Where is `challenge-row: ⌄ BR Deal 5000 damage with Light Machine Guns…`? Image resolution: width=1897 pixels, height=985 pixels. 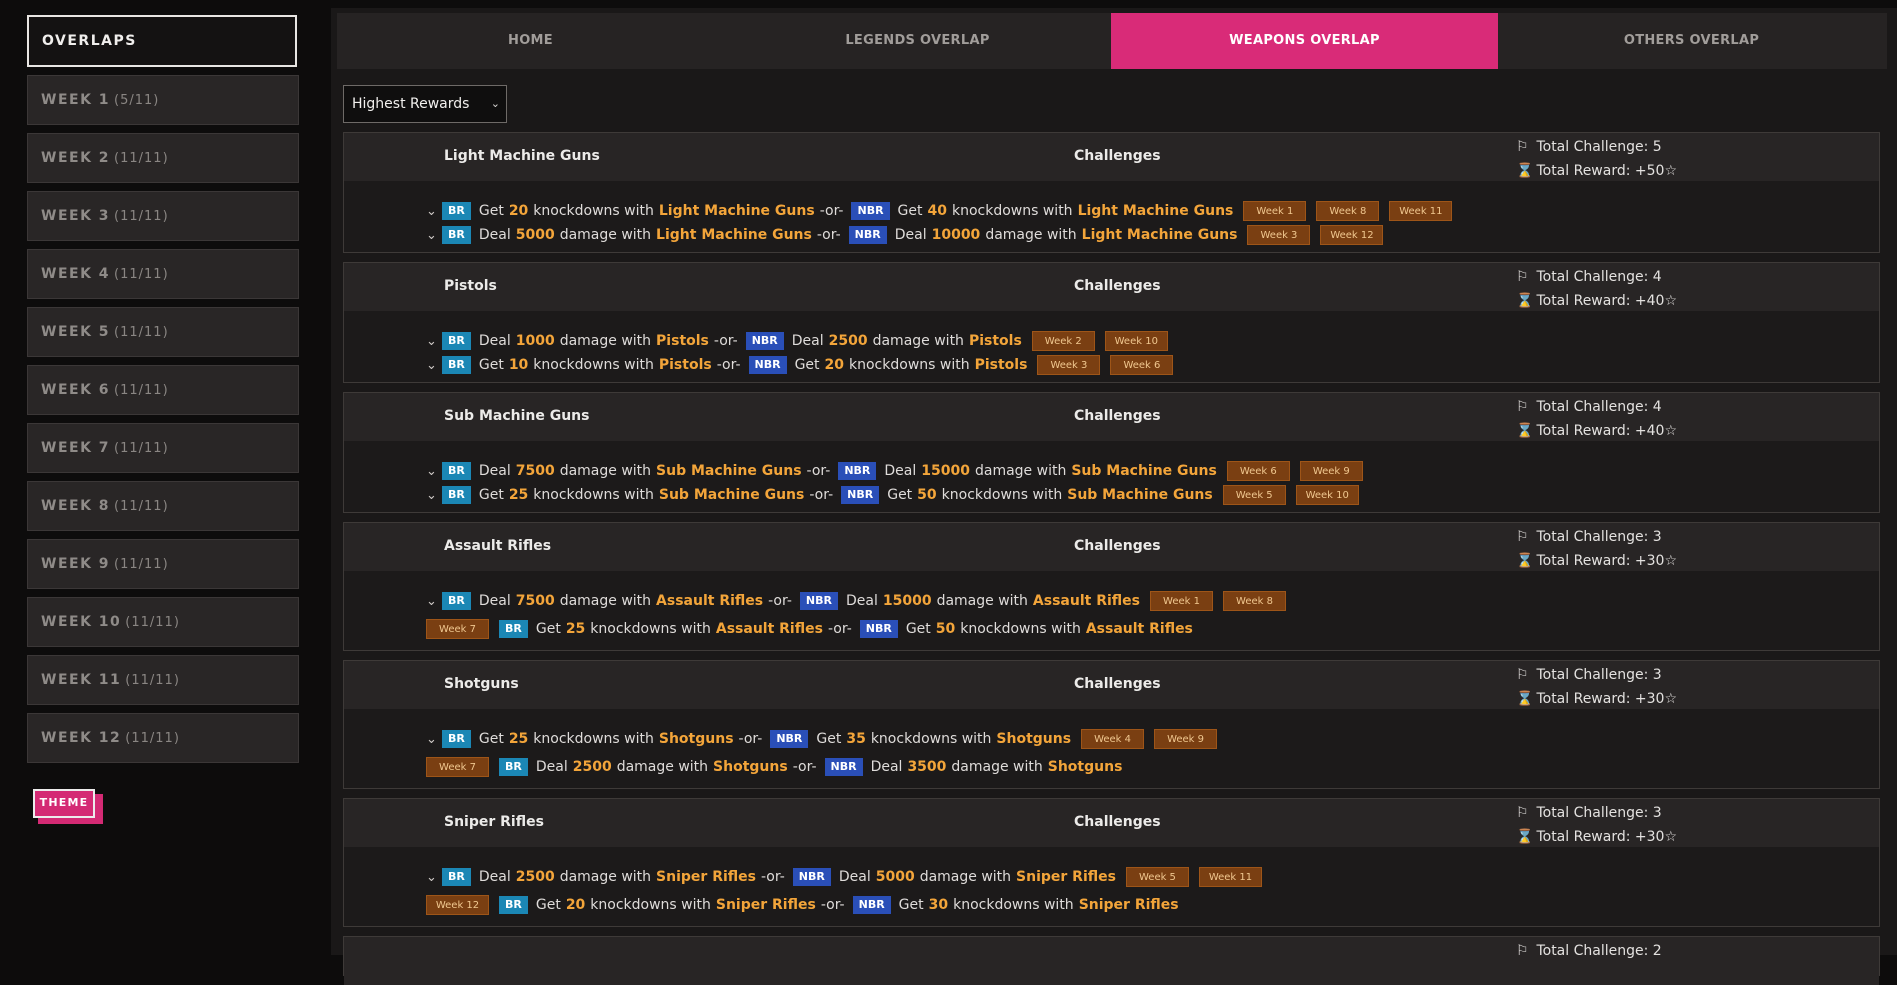
challenge-row: ⌄ BR Deal 5000 damage with Light Machine Guns… is located at coordinates (905, 235).